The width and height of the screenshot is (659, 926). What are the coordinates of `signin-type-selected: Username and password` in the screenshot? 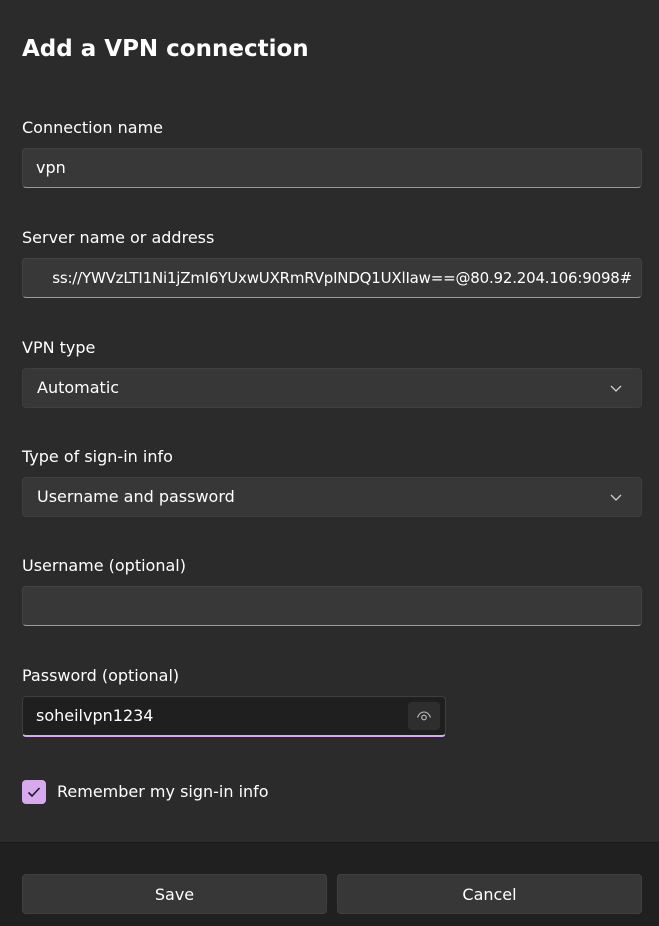 It's located at (136, 496).